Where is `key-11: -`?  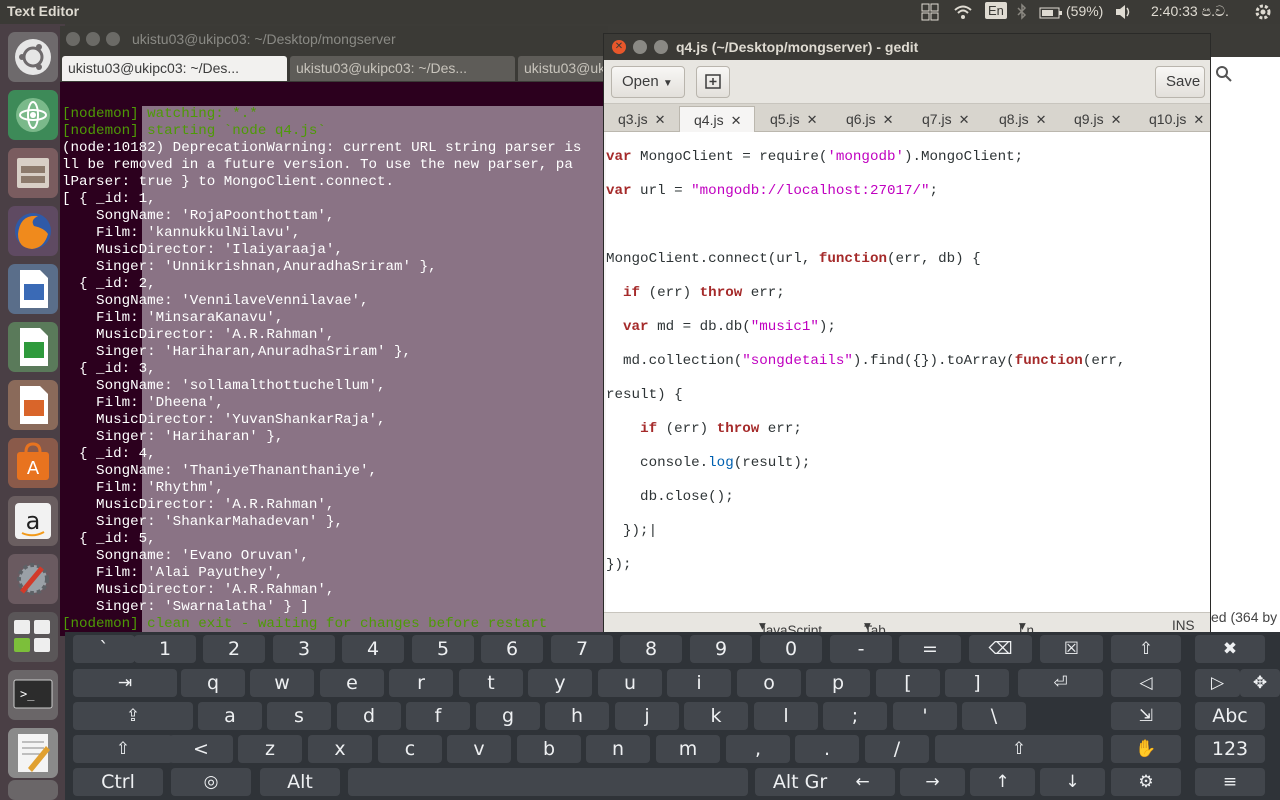
key-11: - is located at coordinates (861, 649).